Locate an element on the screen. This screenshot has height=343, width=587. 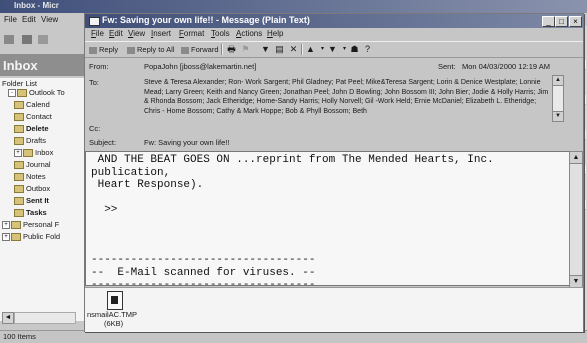
close-button: × is located at coordinates (575, 21).